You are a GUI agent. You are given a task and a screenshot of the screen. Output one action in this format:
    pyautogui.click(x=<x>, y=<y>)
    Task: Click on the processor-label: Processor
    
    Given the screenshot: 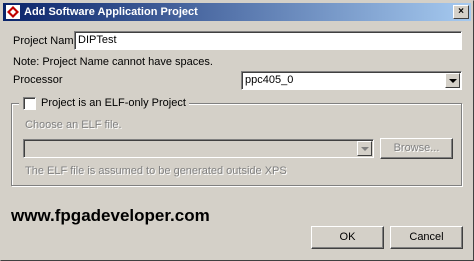 What is the action you would take?
    pyautogui.click(x=38, y=80)
    